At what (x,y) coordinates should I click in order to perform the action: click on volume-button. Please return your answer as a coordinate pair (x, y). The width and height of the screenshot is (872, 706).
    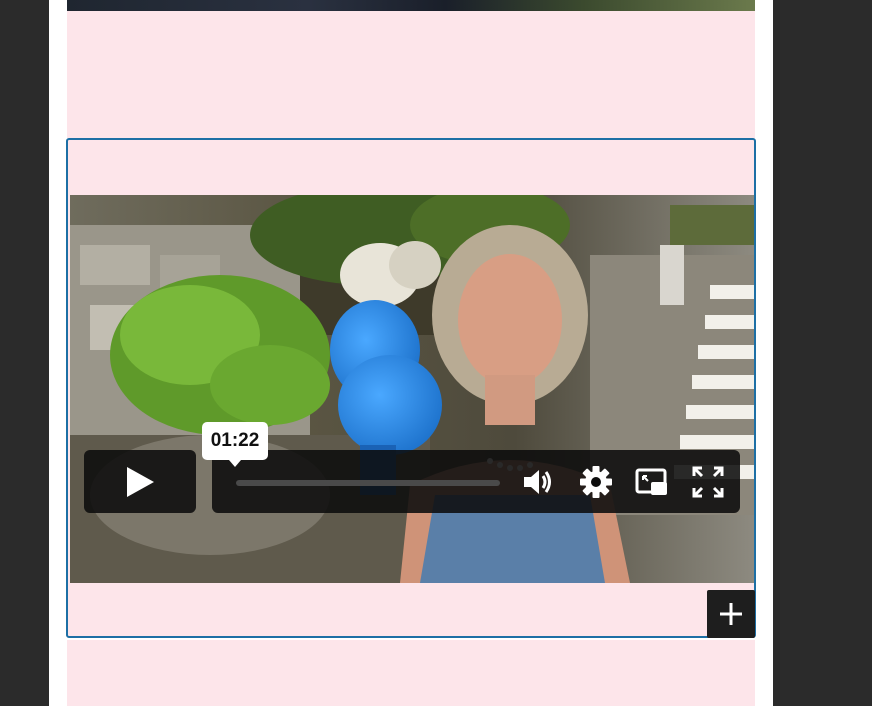
    Looking at the image, I should click on (538, 482).